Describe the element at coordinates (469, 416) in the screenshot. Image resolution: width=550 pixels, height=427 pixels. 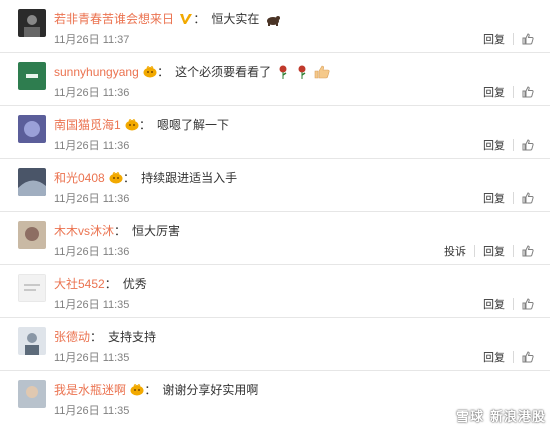
I see `watermark-brand: 雪球` at that location.